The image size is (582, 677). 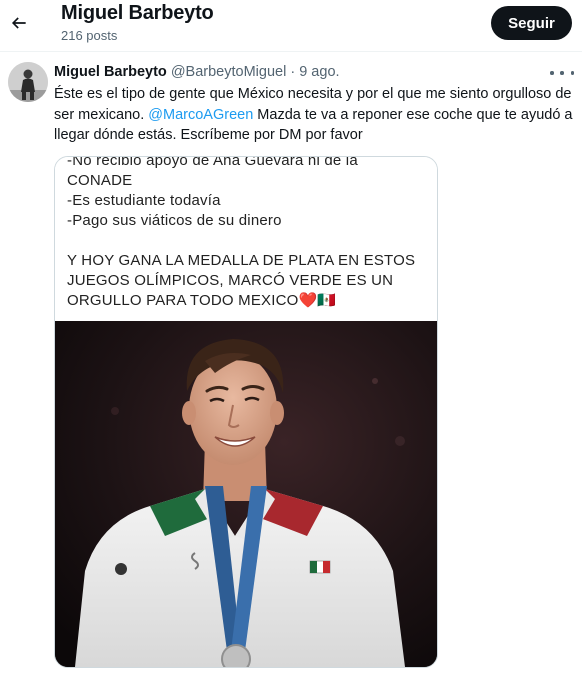 What do you see at coordinates (200, 115) in the screenshot?
I see `mention-link: @MarcoAGreen` at bounding box center [200, 115].